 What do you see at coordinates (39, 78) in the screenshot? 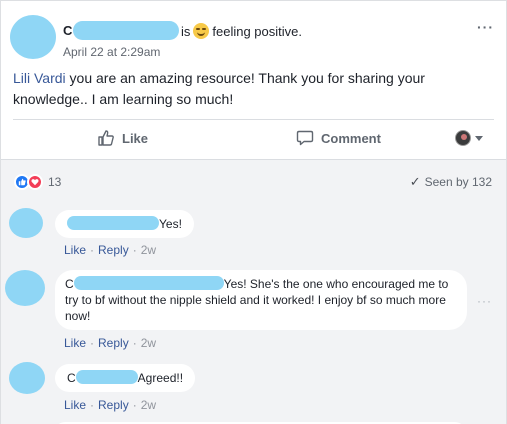
I see `mention-link: Lili Vardi` at bounding box center [39, 78].